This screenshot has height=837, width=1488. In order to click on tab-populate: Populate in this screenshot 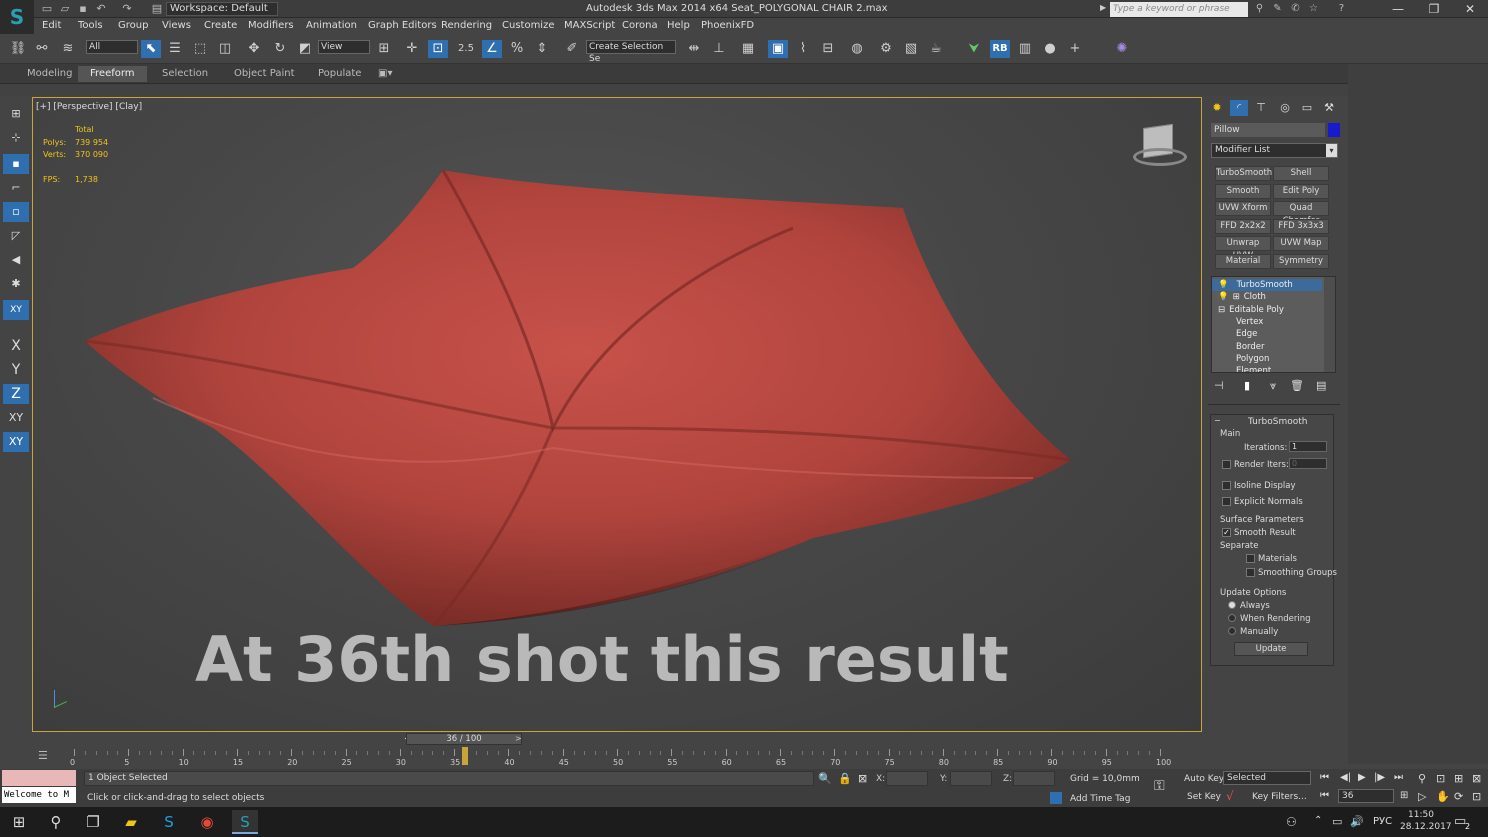, I will do `click(339, 73)`.